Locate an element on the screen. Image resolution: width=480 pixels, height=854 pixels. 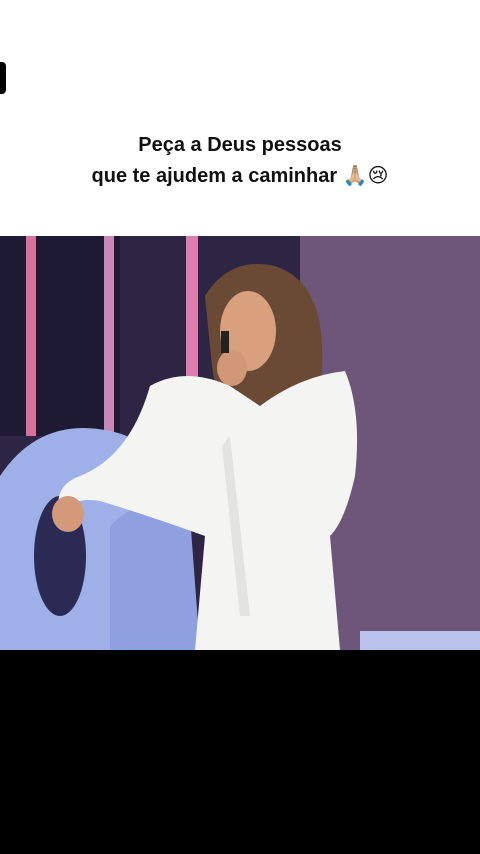
caption-line-2-wrap: que te ajudem a caminhar 🙏🏼😢 is located at coordinates (240, 175).